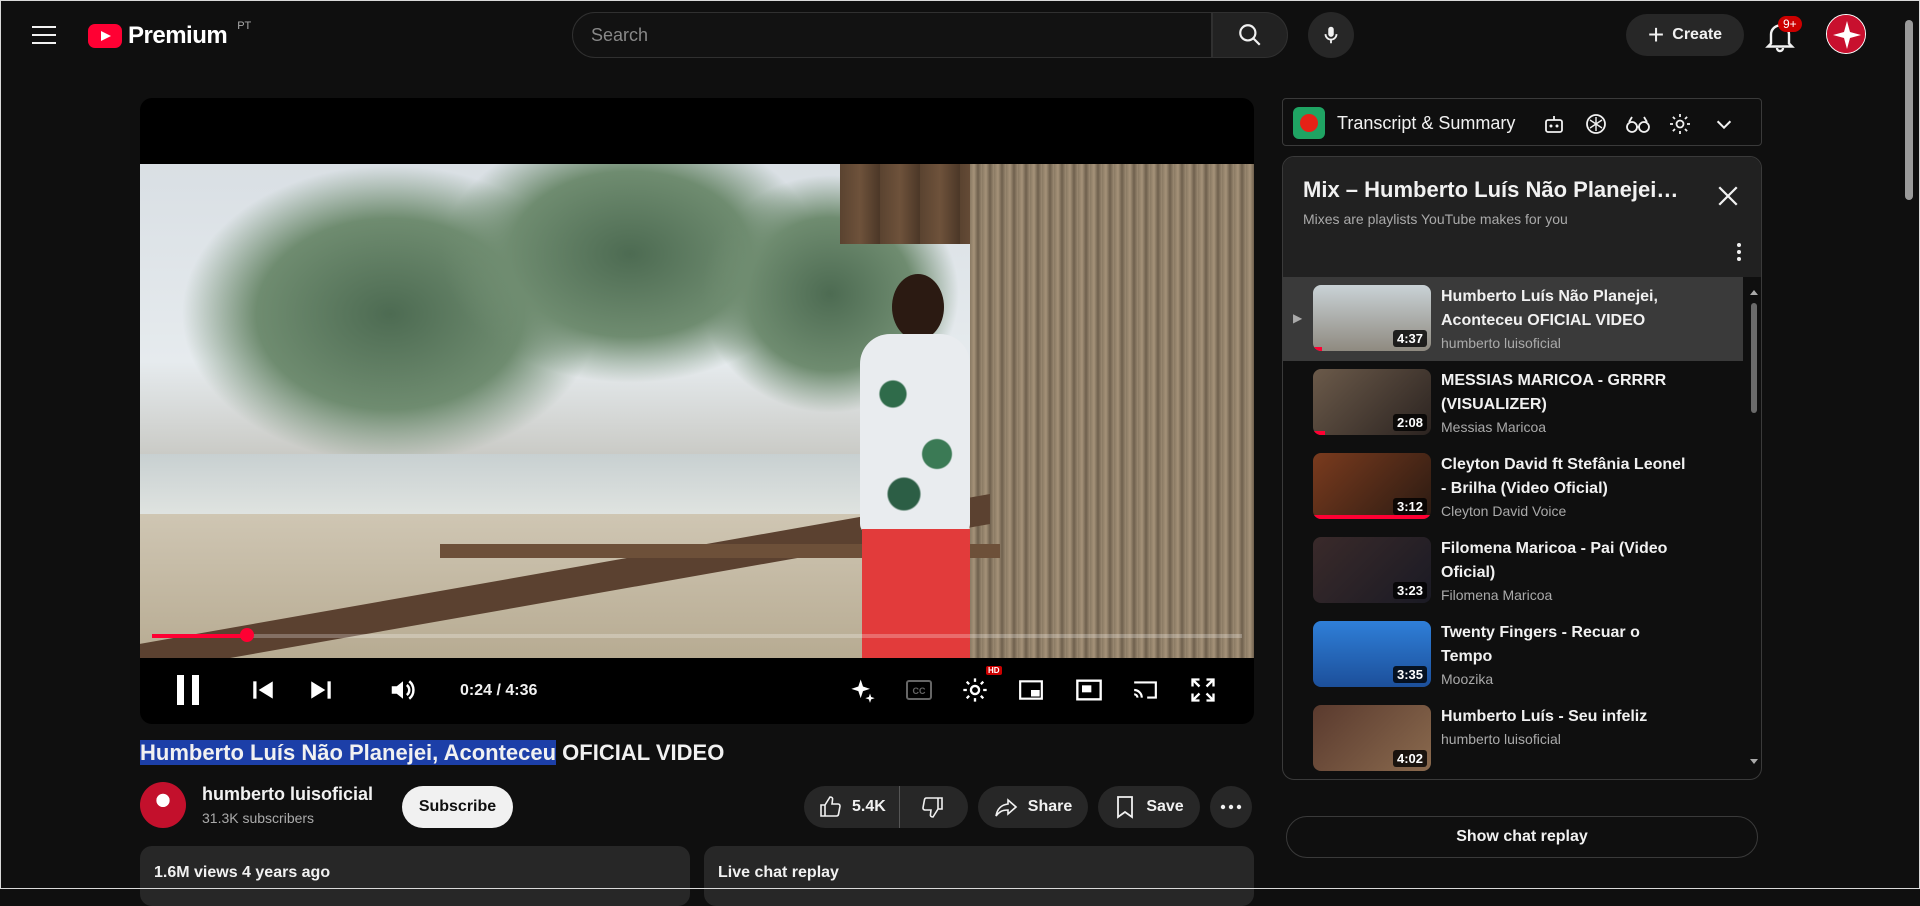  Describe the element at coordinates (1566, 393) in the screenshot. I see `playlist-video-title: MESSIAS MARICOA - GRRRR (VISUALIZER)` at that location.